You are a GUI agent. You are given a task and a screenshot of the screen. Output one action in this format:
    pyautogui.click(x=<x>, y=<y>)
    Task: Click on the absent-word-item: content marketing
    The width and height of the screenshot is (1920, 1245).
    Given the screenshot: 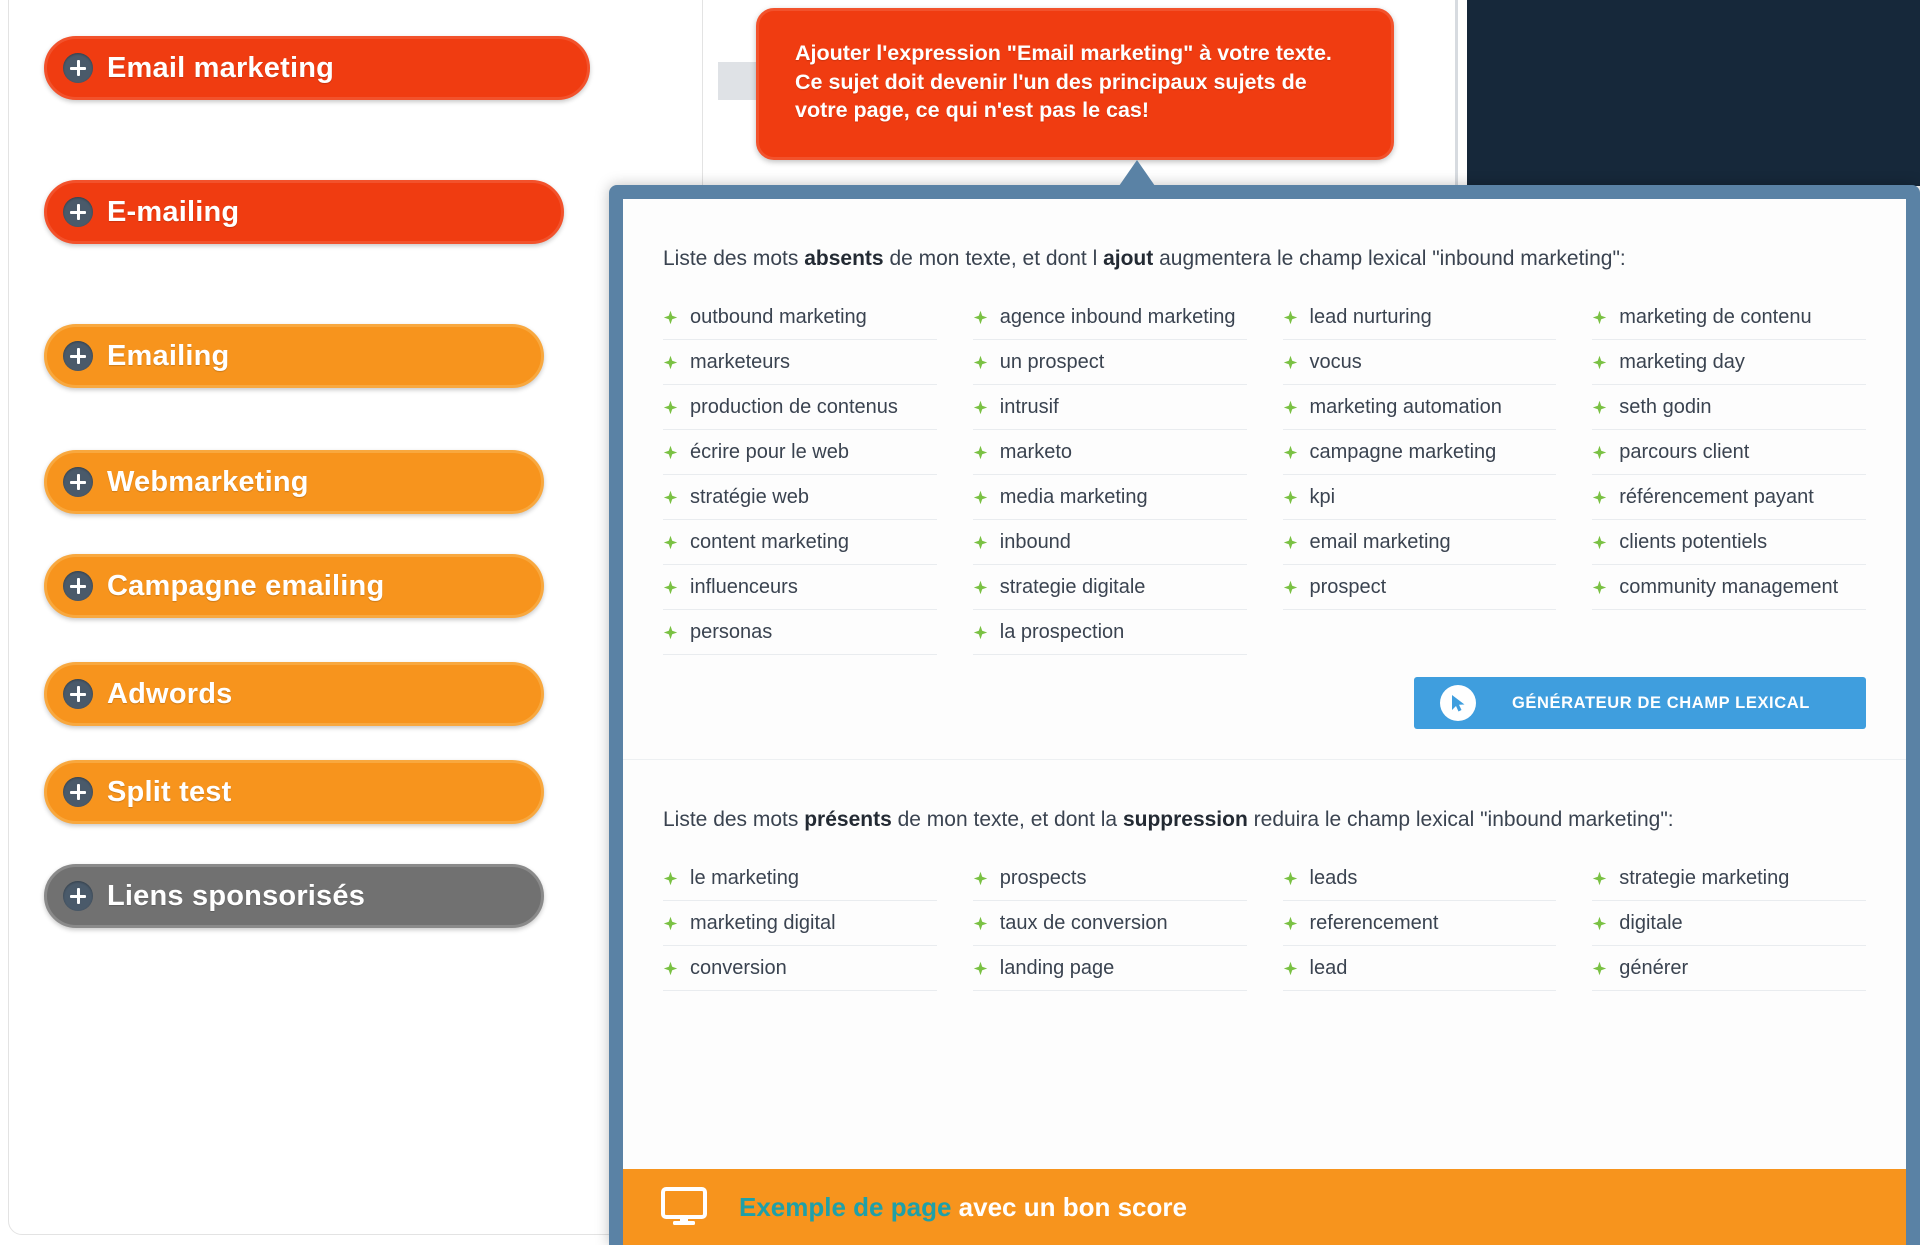 What is the action you would take?
    pyautogui.click(x=800, y=542)
    